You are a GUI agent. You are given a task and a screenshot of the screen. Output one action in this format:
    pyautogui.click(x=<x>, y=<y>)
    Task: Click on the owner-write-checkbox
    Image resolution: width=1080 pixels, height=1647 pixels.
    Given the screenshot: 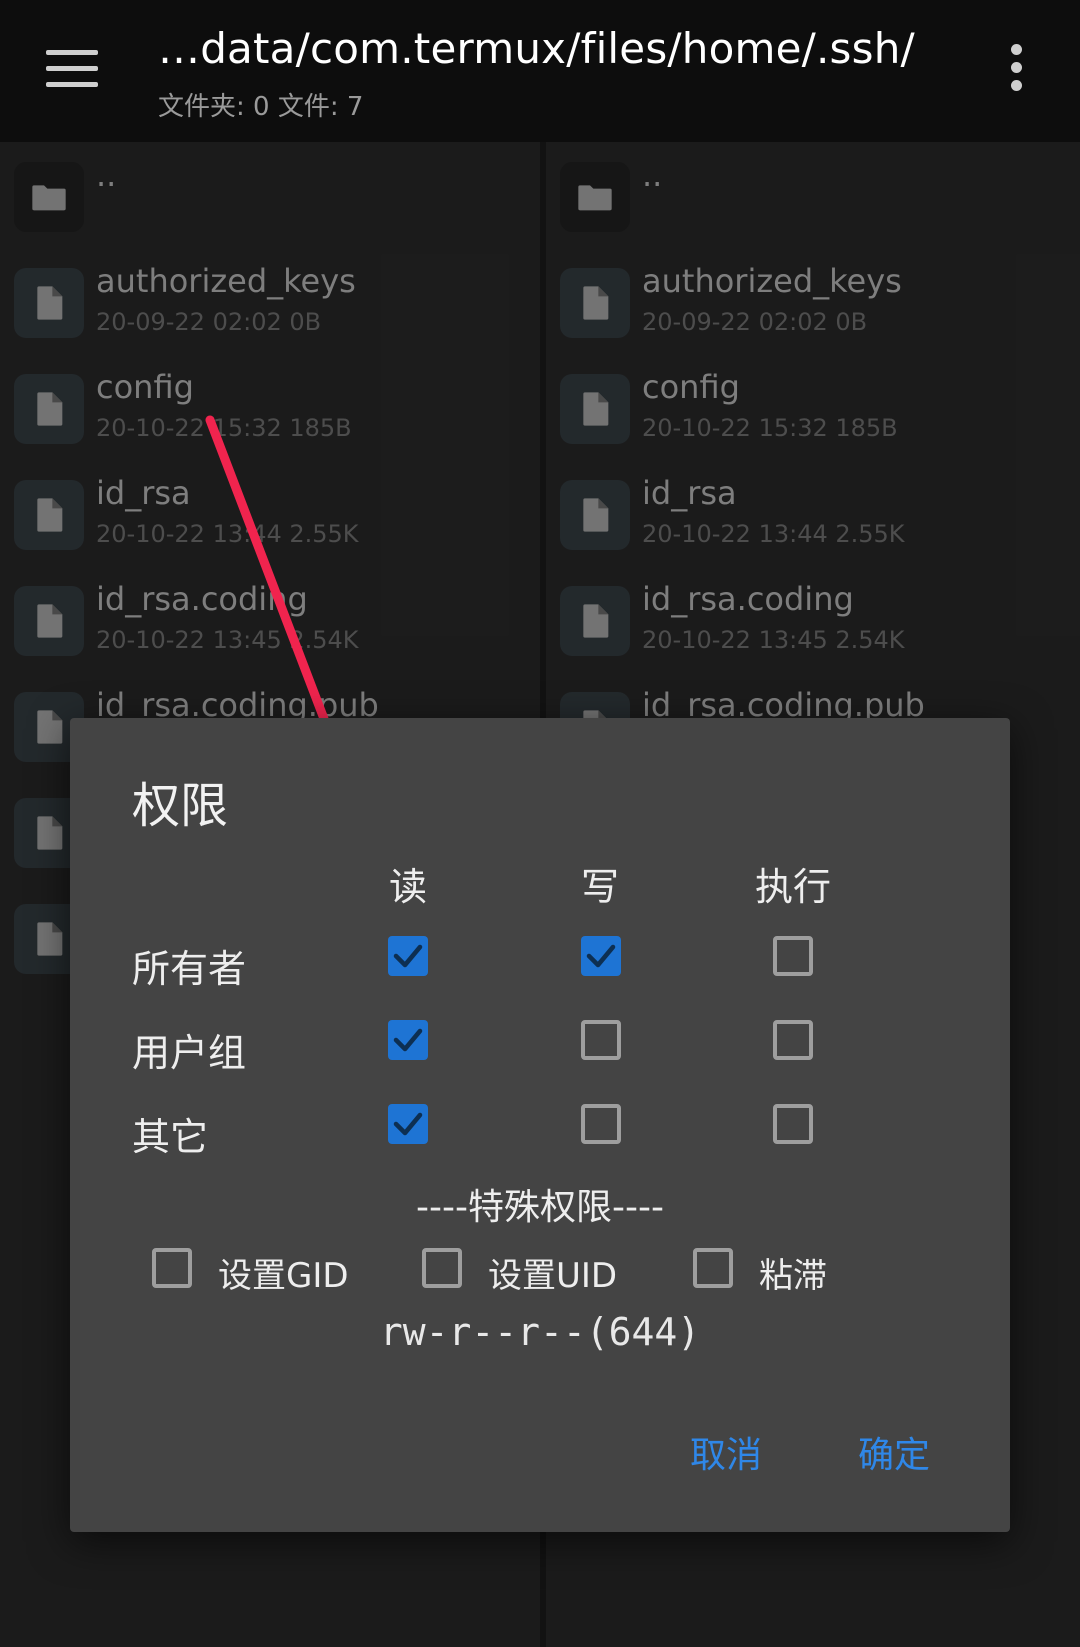 What is the action you would take?
    pyautogui.click(x=601, y=956)
    